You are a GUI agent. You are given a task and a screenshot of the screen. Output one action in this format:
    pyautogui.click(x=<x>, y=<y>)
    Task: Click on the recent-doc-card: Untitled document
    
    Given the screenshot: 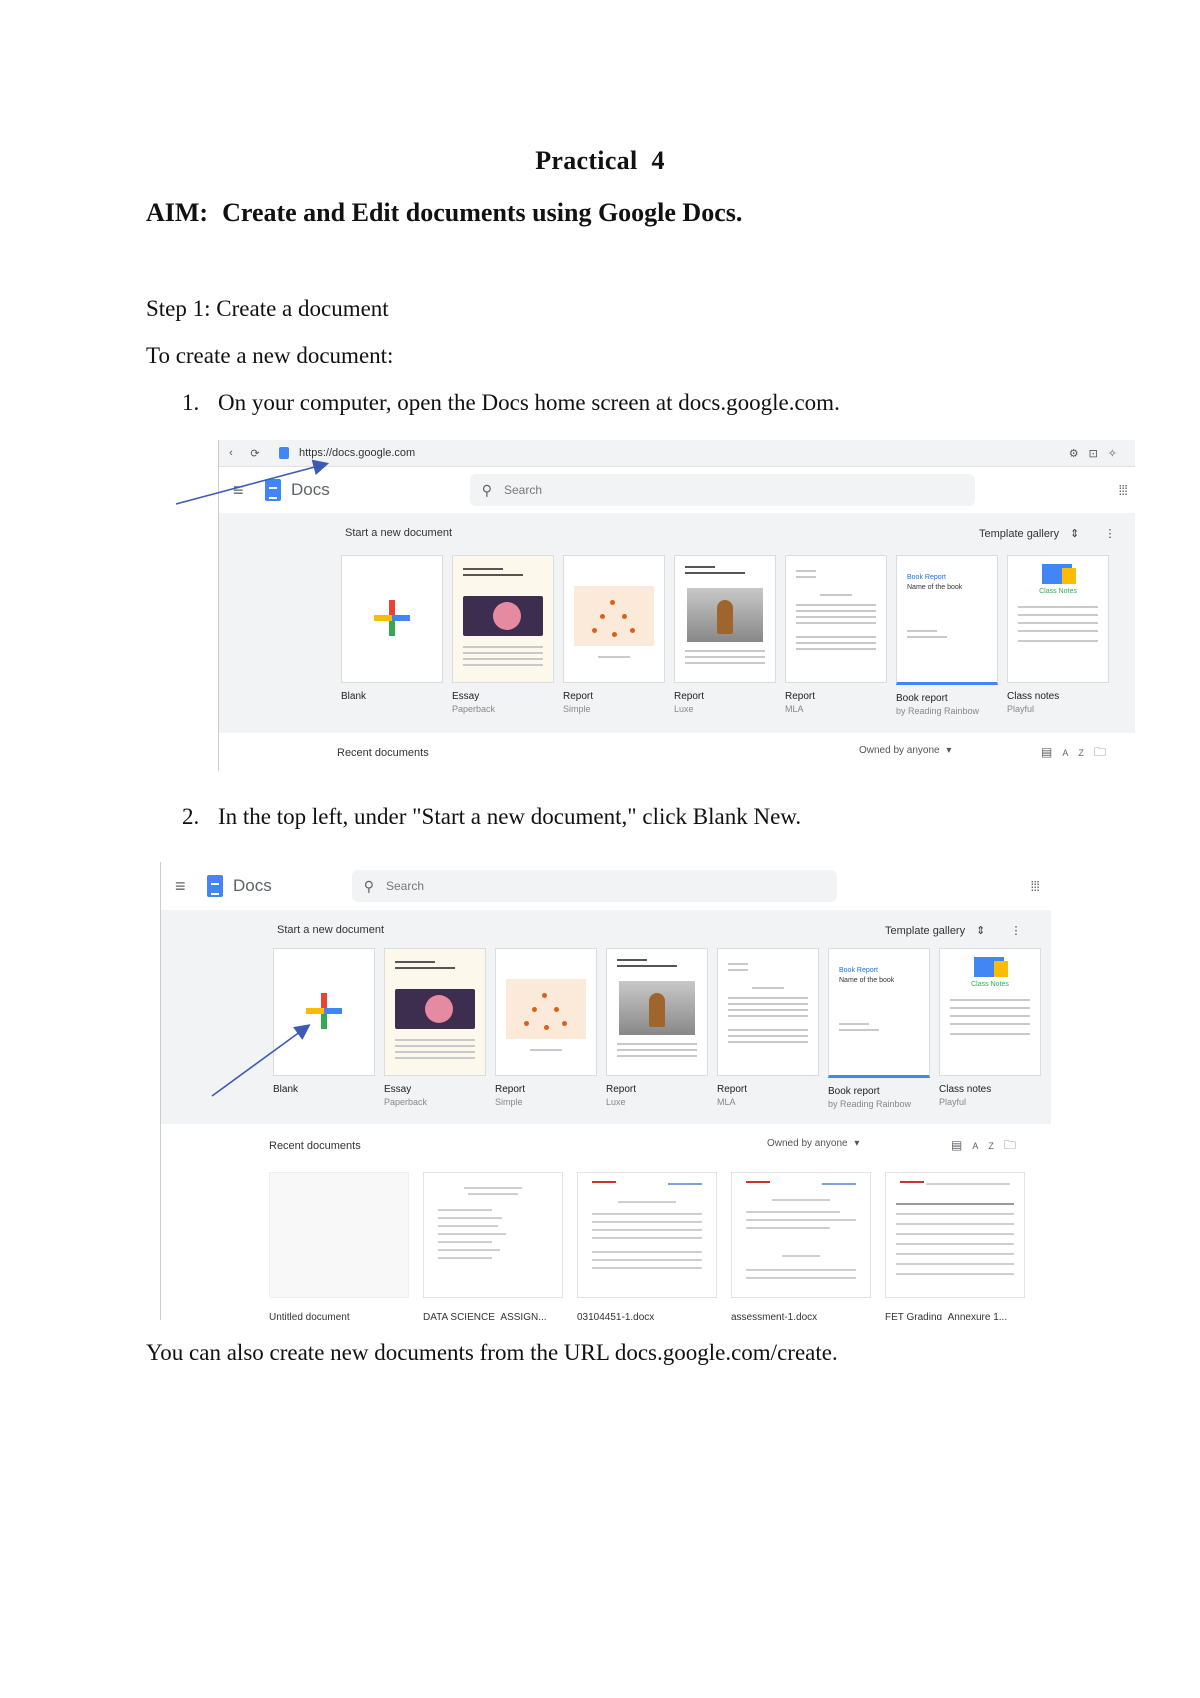 What is the action you would take?
    pyautogui.click(x=339, y=1246)
    